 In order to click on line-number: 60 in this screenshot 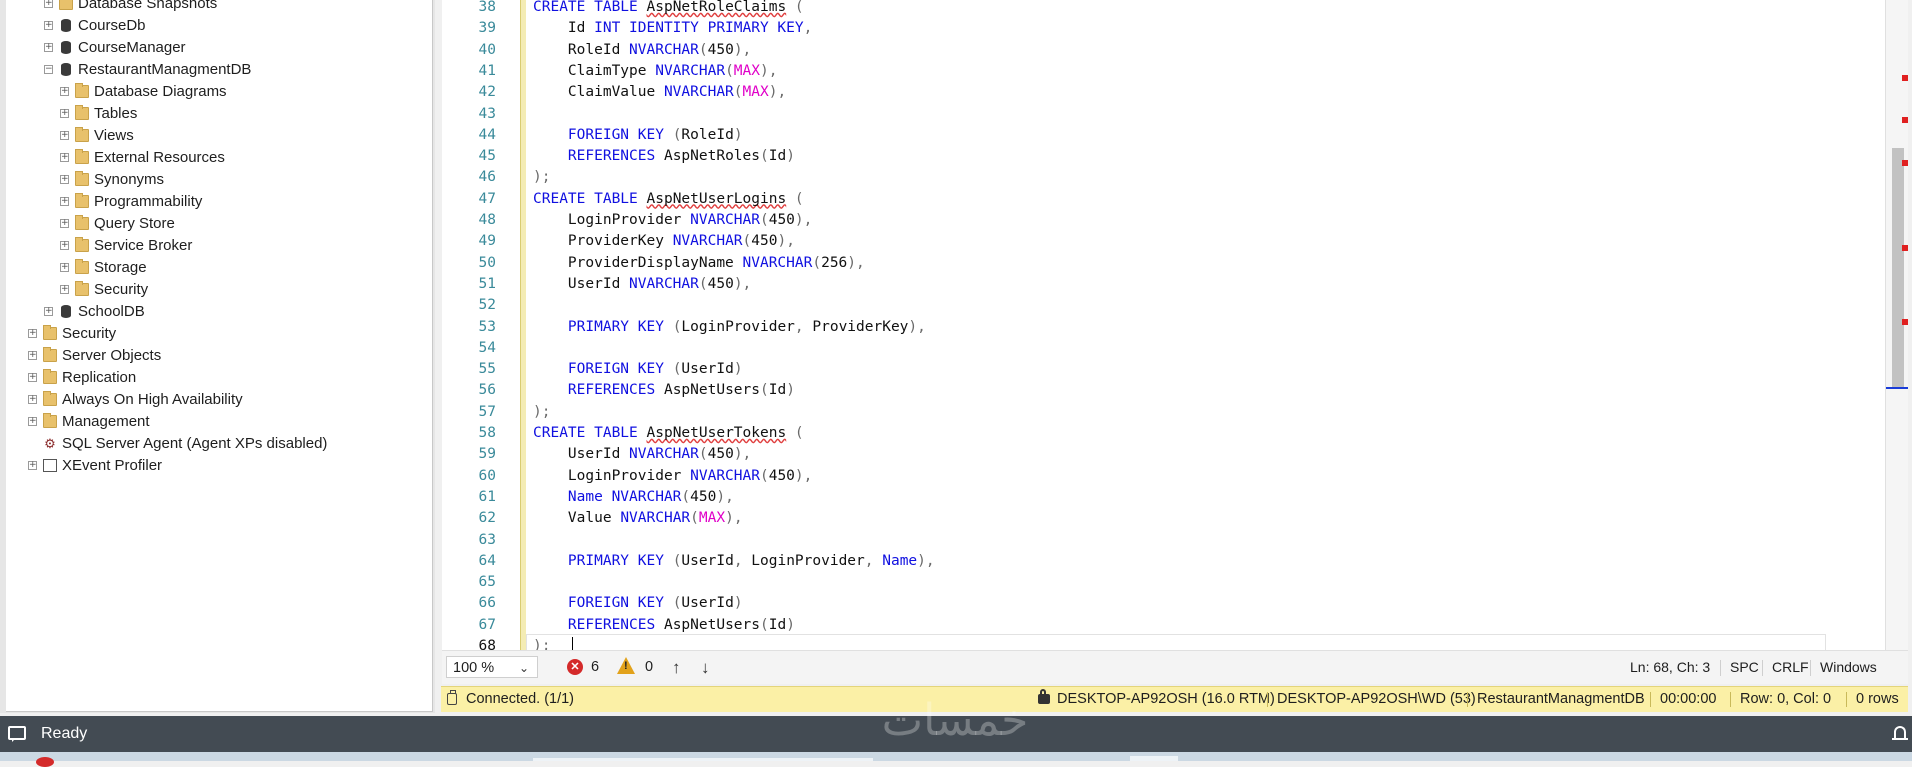, I will do `click(487, 475)`.